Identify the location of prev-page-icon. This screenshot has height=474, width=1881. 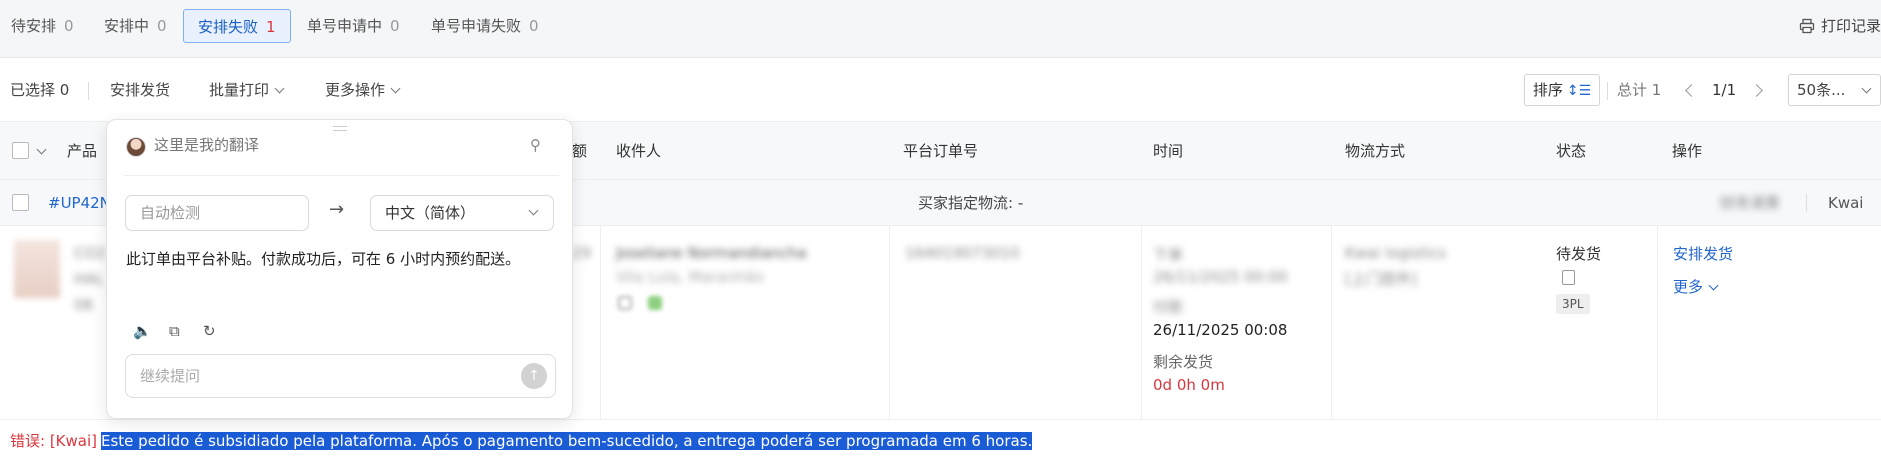
(1691, 90).